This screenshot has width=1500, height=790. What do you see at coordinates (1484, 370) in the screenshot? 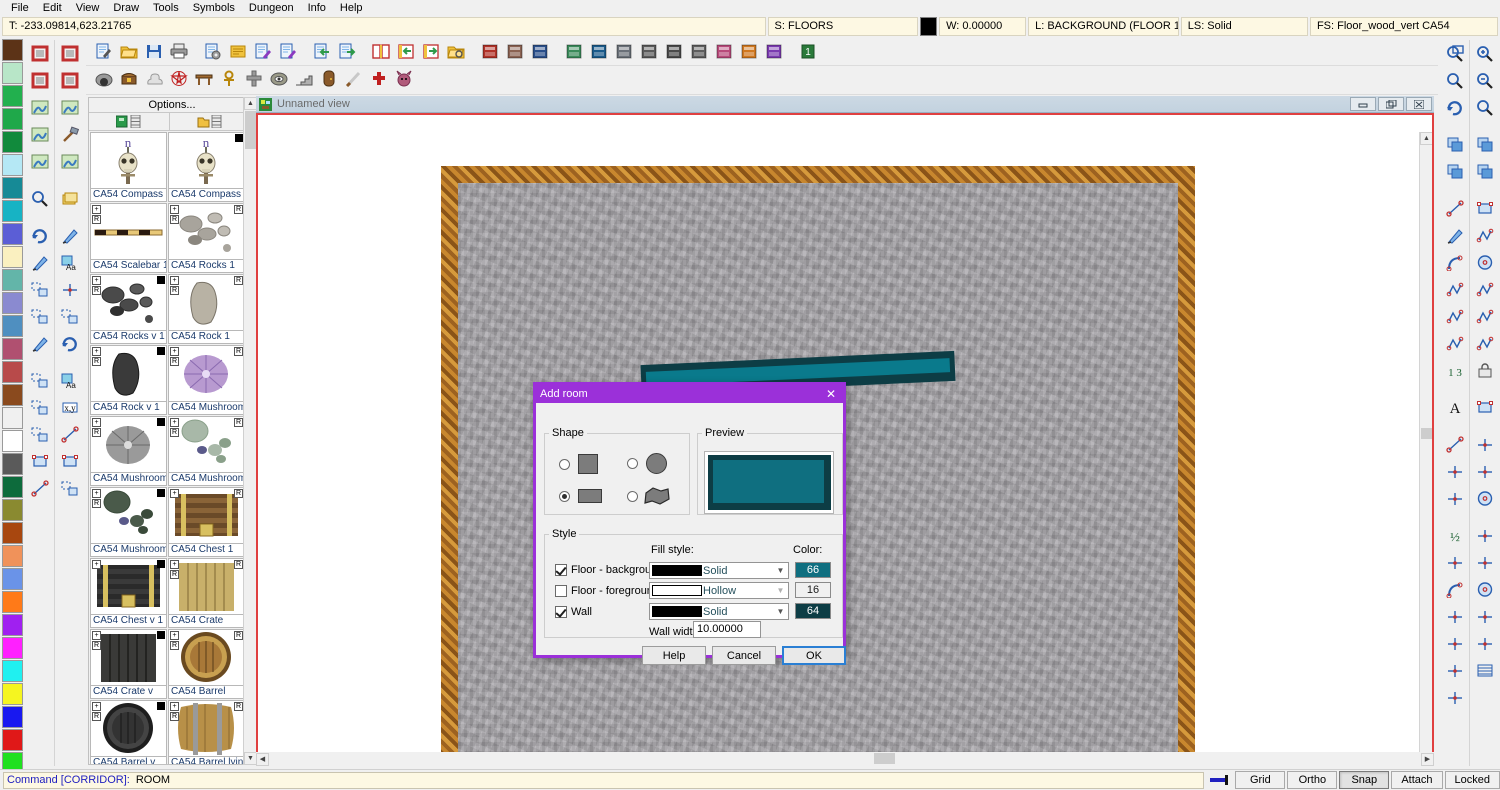
I see `lock-icon` at bounding box center [1484, 370].